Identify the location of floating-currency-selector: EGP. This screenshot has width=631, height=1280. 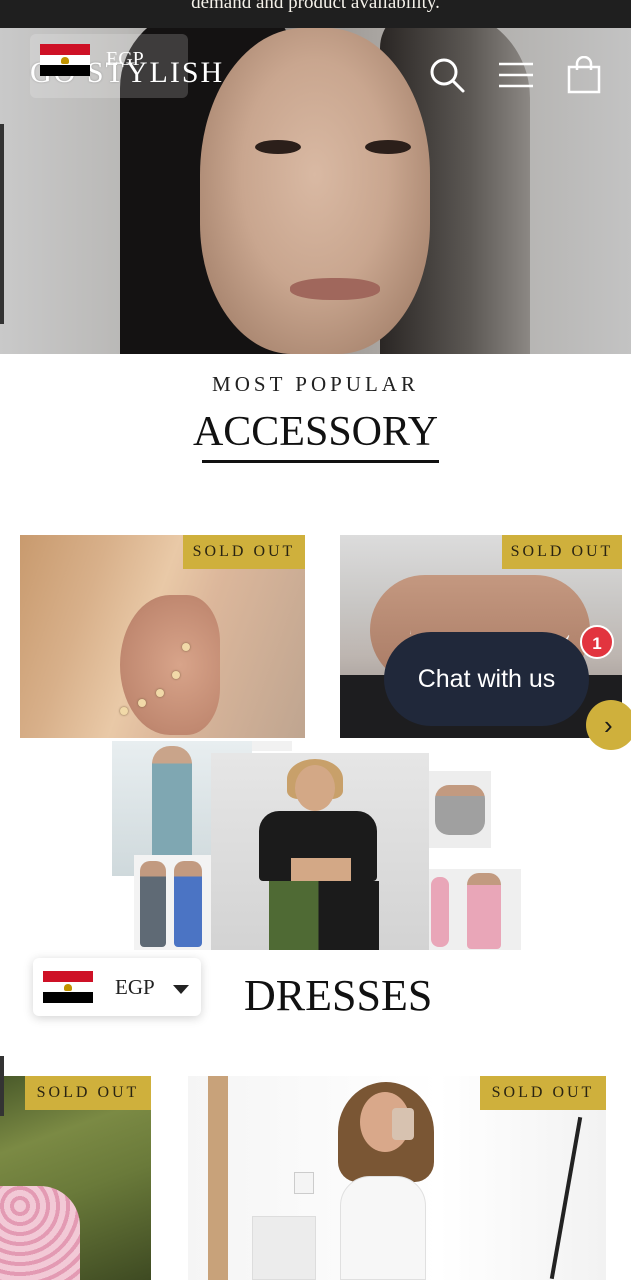
(117, 987).